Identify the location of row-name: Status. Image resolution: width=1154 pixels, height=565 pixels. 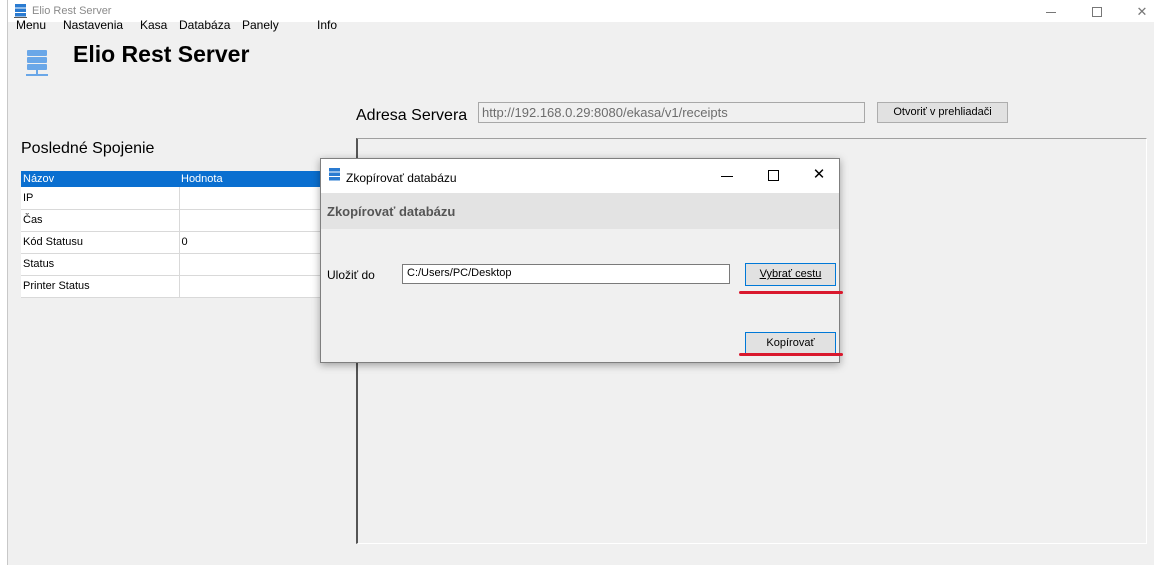
(100, 264).